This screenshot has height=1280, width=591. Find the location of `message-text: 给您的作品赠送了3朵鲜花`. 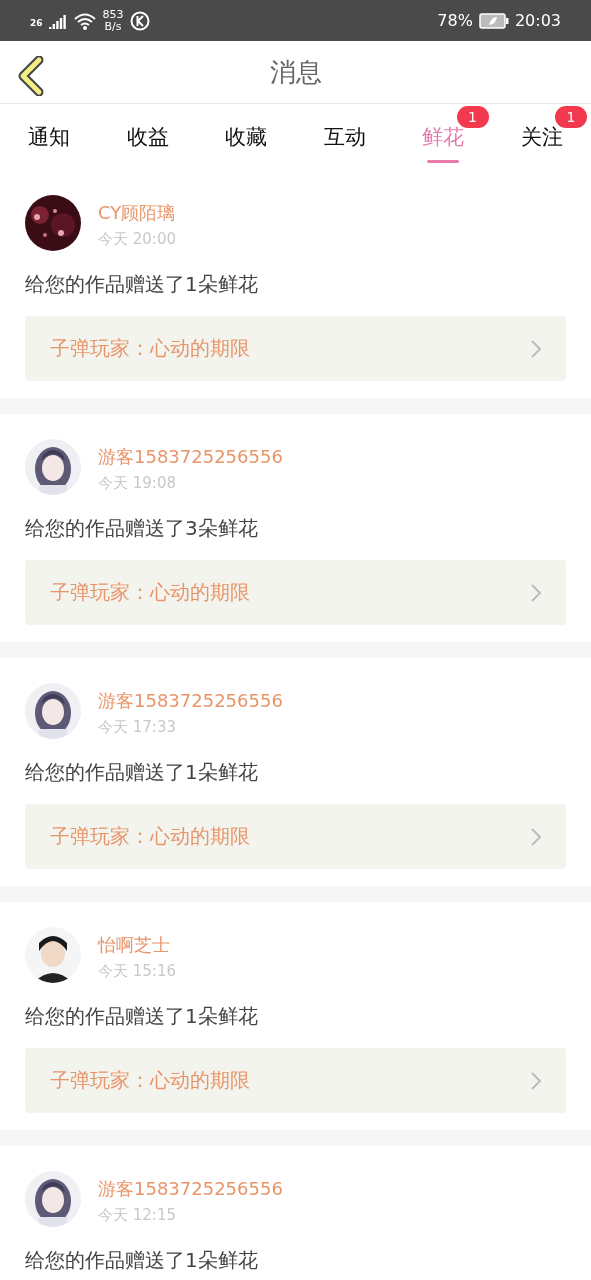

message-text: 给您的作品赠送了3朵鲜花 is located at coordinates (142, 528).